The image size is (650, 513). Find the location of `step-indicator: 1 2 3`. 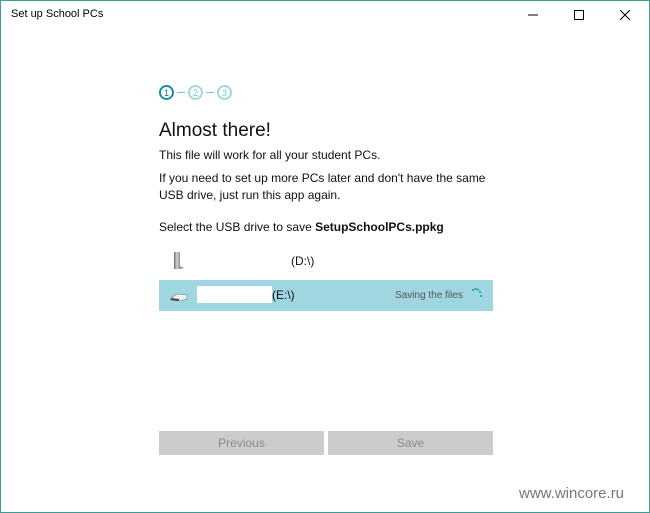

step-indicator: 1 2 3 is located at coordinates (195, 92).